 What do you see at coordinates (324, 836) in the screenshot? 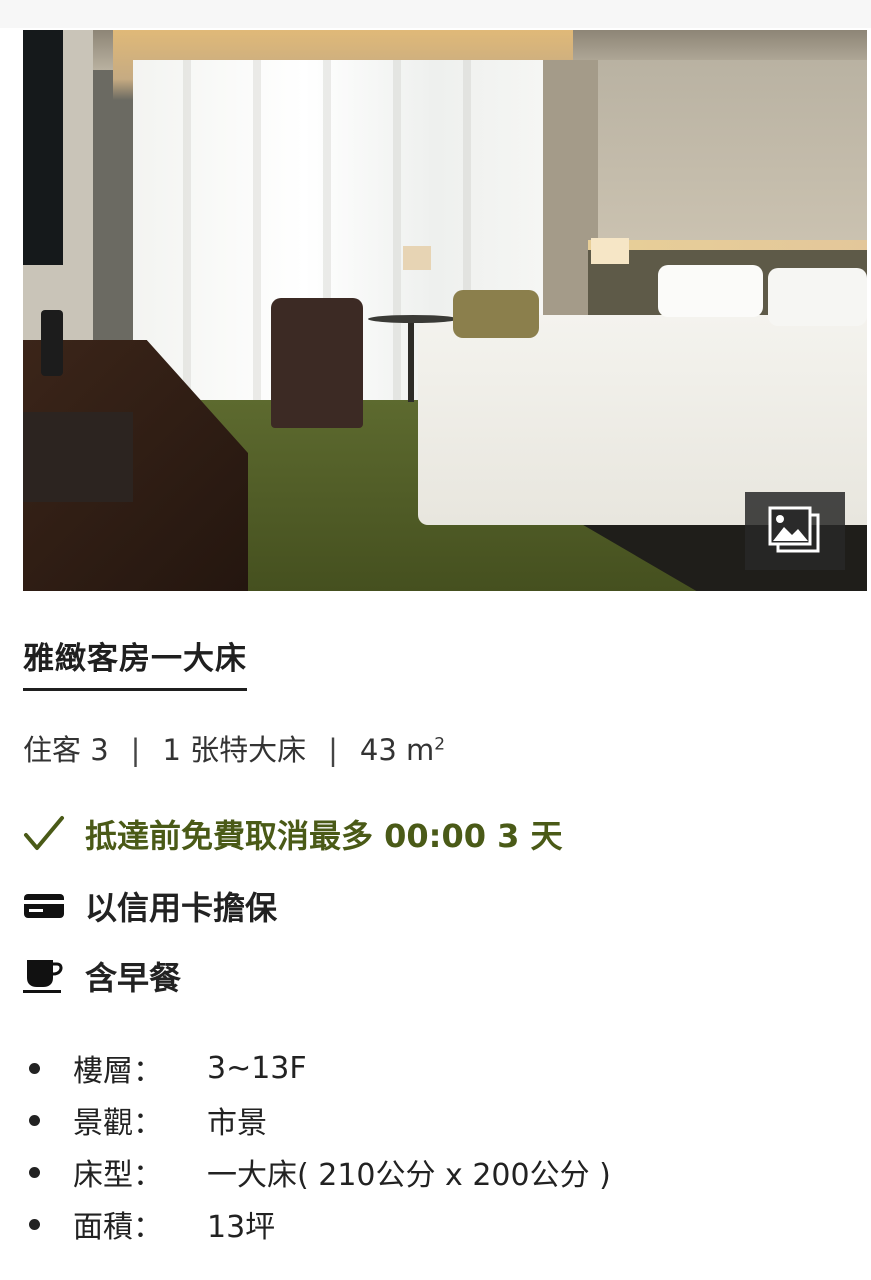
I see `cancellation-text: 抵達前免費取消最多 00:00 3 天` at bounding box center [324, 836].